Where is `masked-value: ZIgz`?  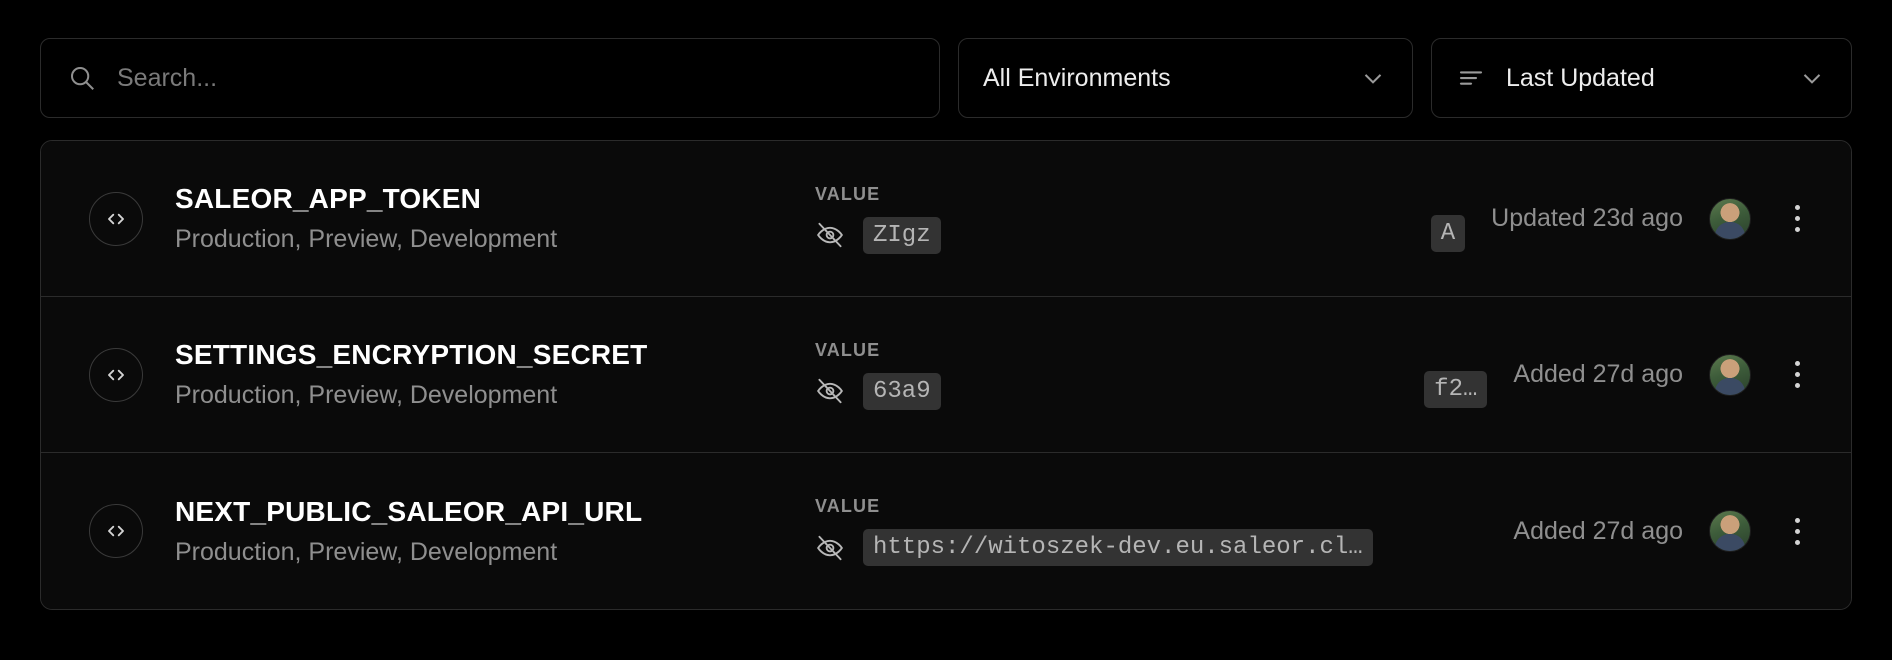
masked-value: ZIgz is located at coordinates (902, 235).